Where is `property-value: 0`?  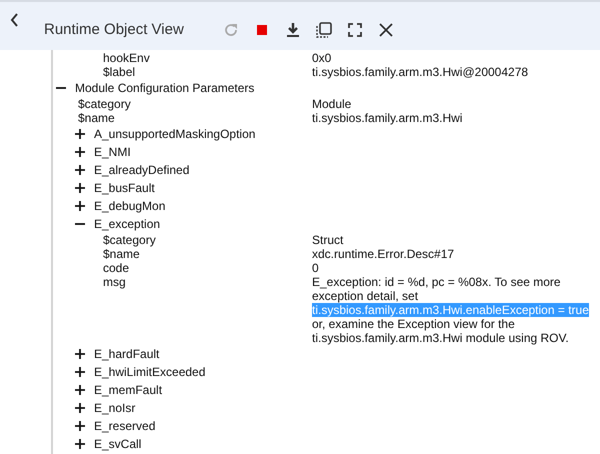 property-value: 0 is located at coordinates (315, 268).